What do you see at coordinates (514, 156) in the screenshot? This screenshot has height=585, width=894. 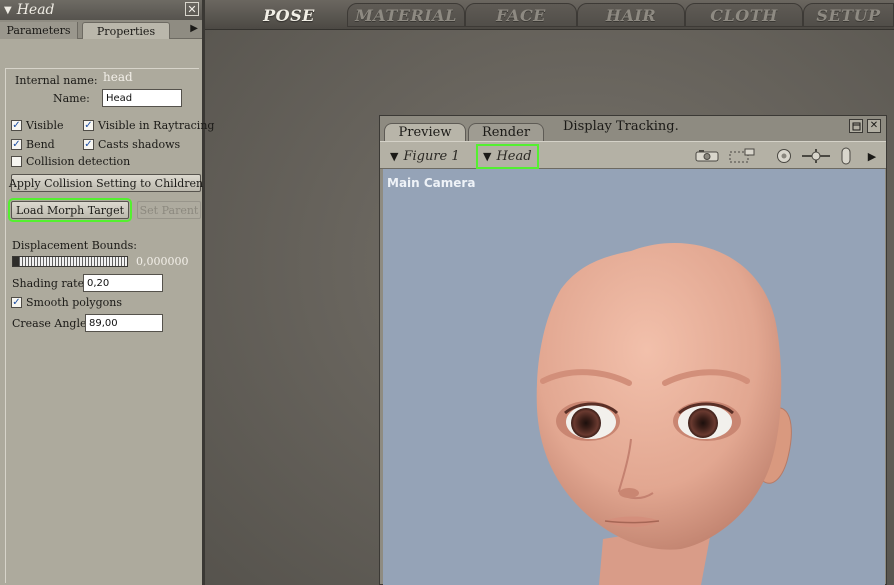 I see `actor-select-label: Head` at bounding box center [514, 156].